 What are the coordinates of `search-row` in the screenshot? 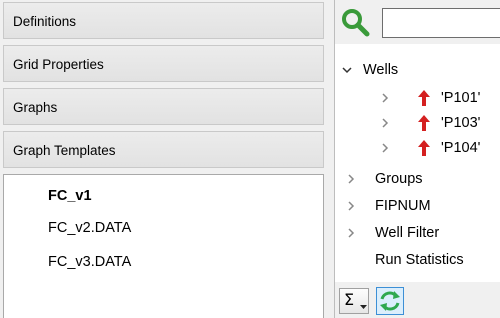 It's located at (417, 22).